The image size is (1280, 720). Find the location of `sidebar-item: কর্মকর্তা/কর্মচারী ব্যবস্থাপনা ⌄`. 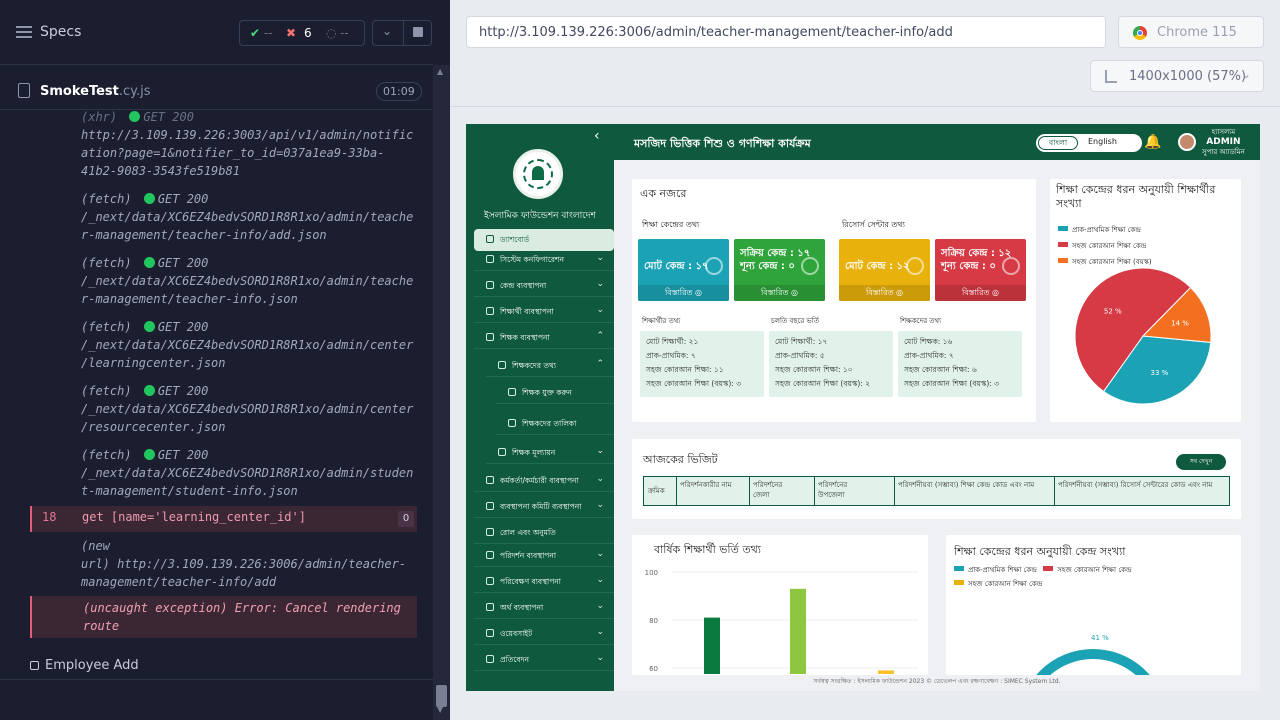

sidebar-item: কর্মকর্তা/কর্মচারী ব্যবস্থাপনা ⌄ is located at coordinates (544, 481).